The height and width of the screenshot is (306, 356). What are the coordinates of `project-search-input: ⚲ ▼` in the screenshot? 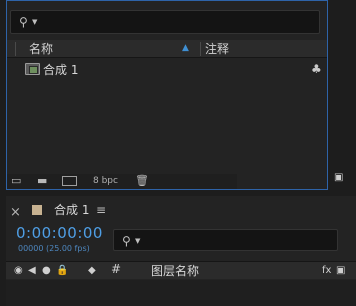 It's located at (165, 22).